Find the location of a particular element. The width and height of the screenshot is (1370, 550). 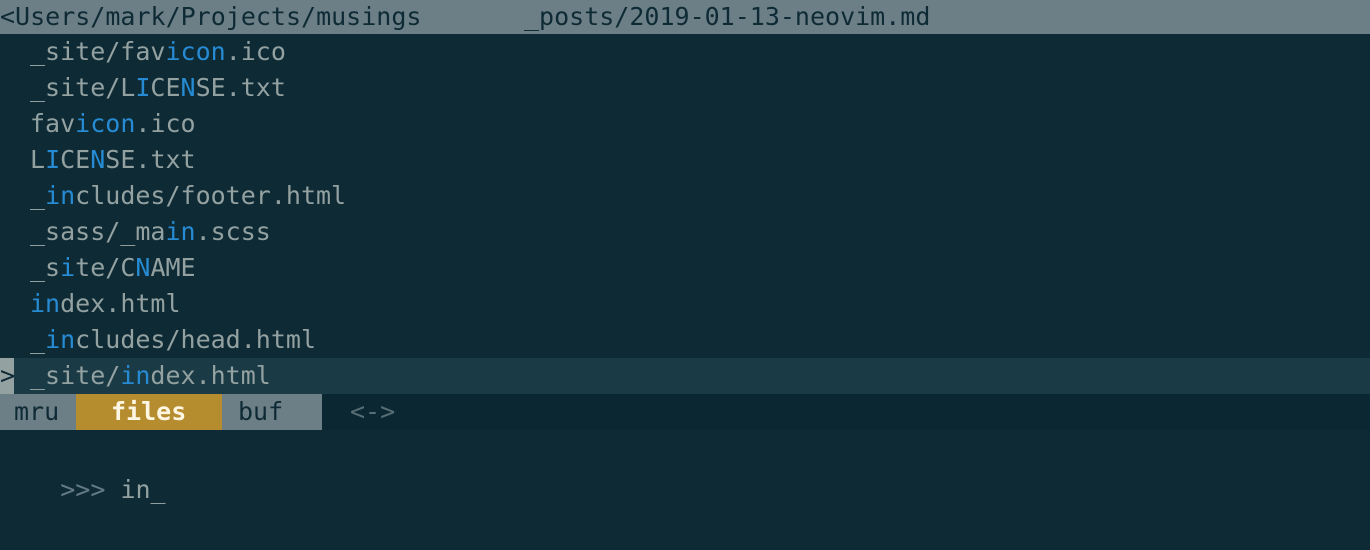

filename-text: _sass/_ma is located at coordinates (98, 231).